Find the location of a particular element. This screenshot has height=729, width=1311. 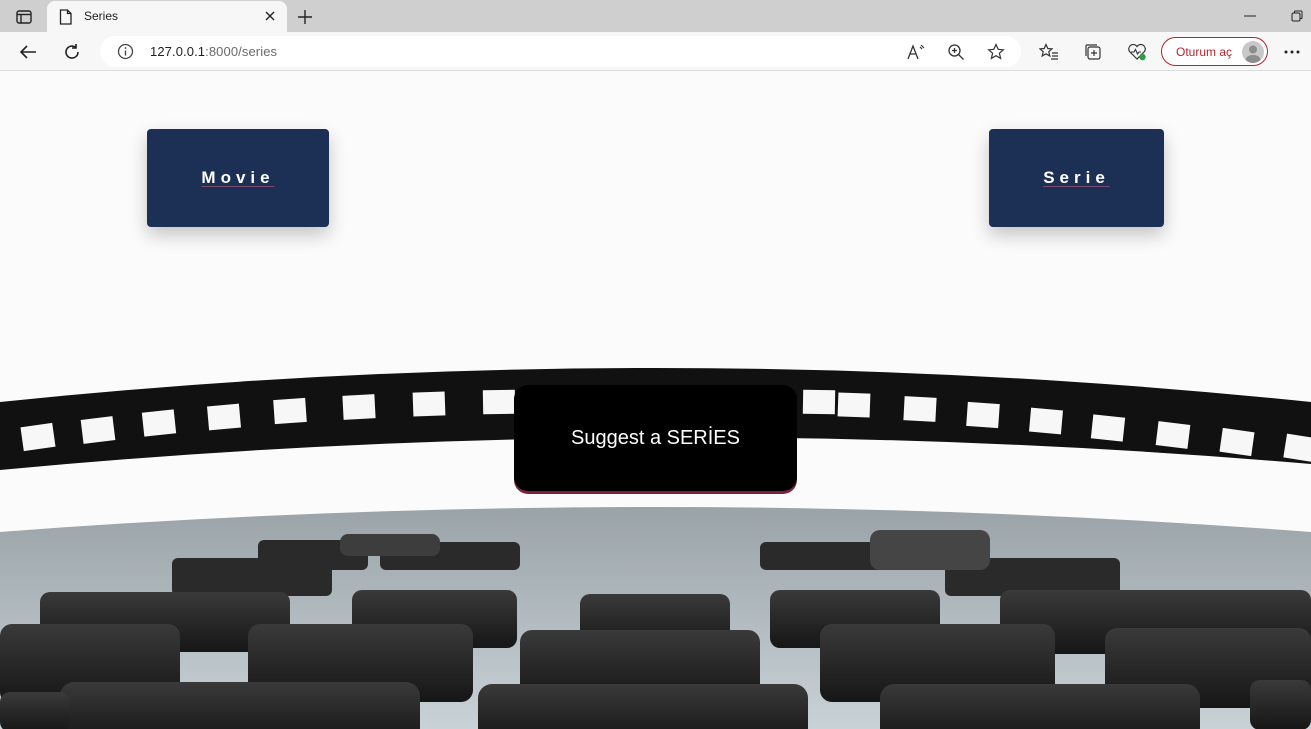

refresh-button is located at coordinates (72, 52).